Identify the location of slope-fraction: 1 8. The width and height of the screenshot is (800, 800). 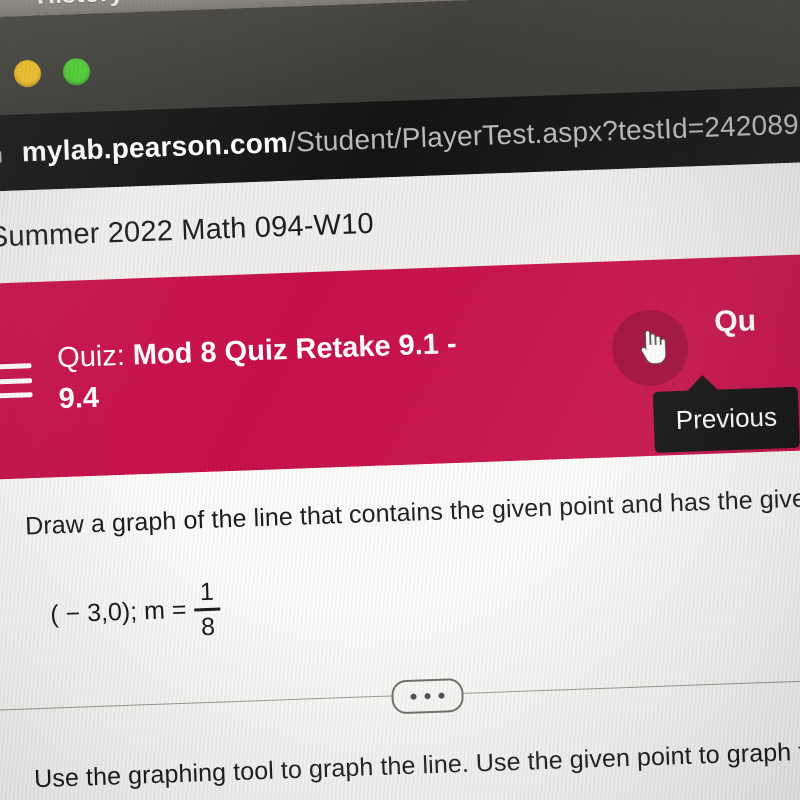
(207, 609).